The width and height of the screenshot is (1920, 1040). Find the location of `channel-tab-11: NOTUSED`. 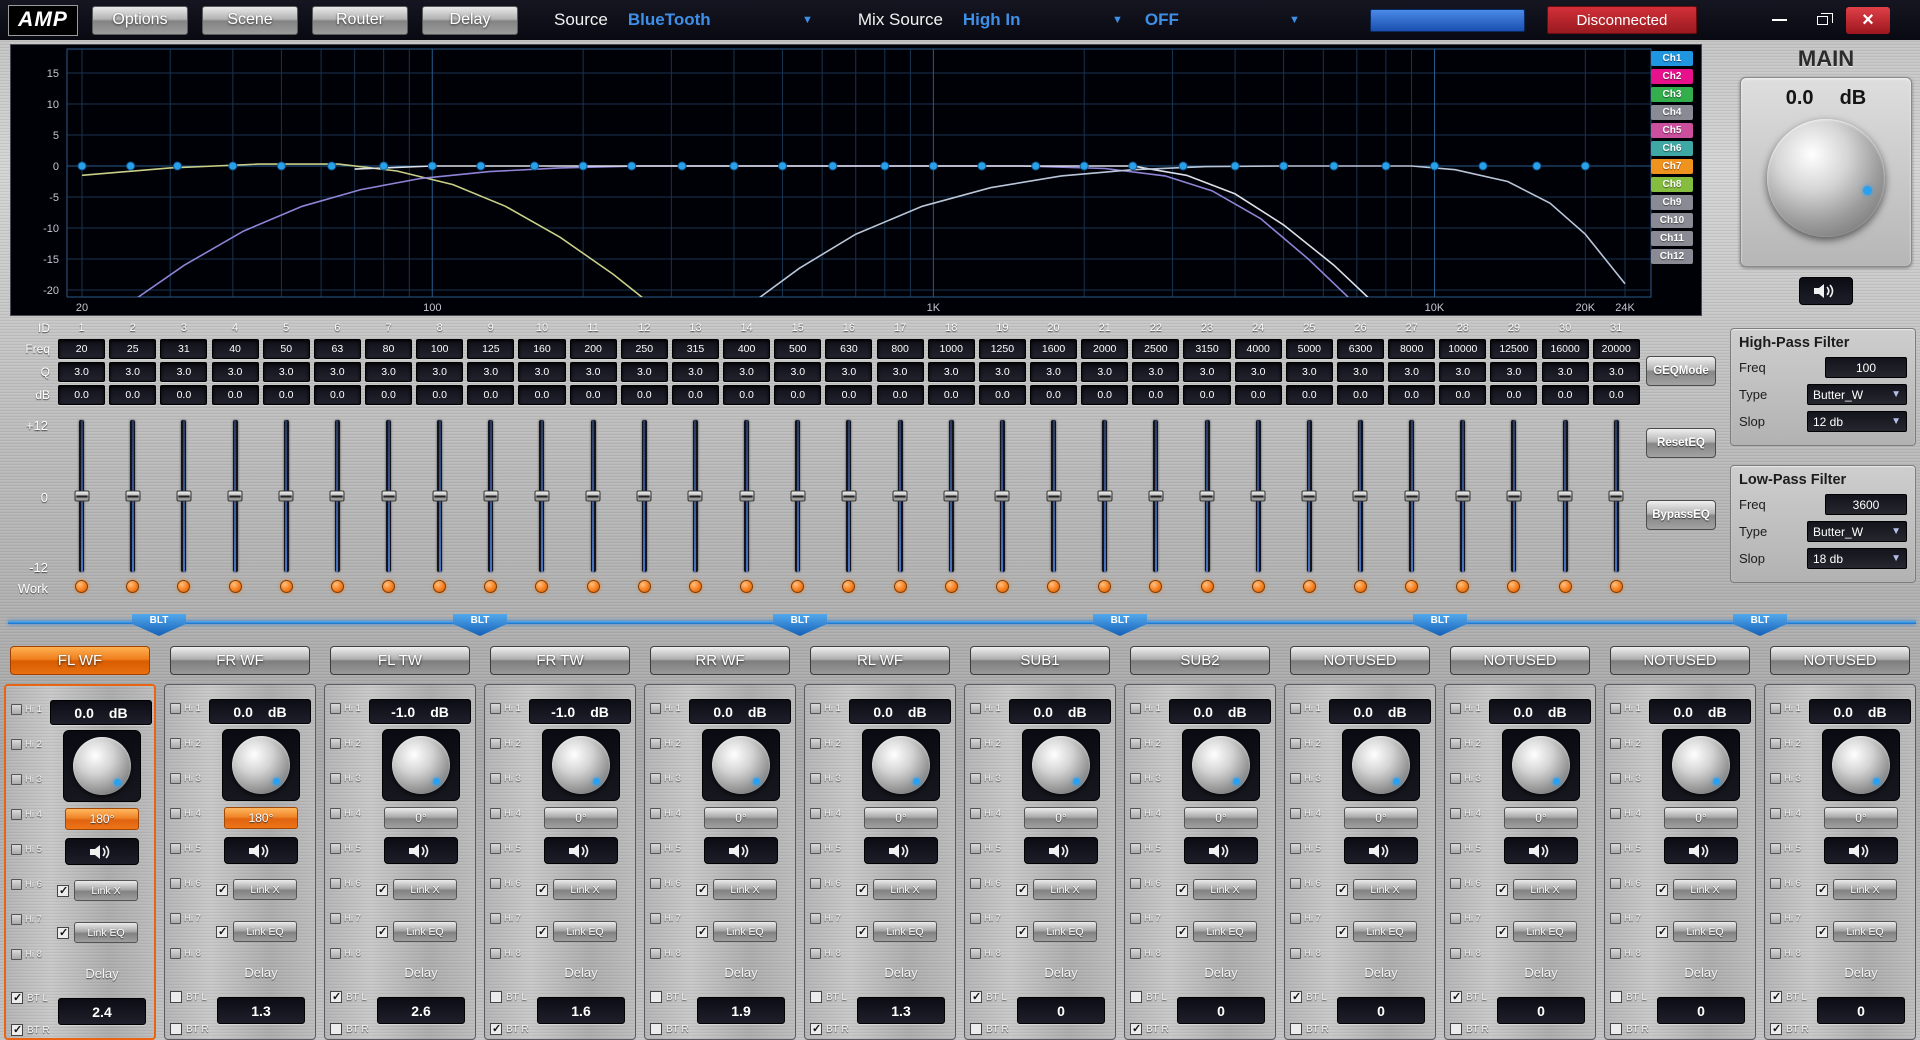

channel-tab-11: NOTUSED is located at coordinates (1680, 660).